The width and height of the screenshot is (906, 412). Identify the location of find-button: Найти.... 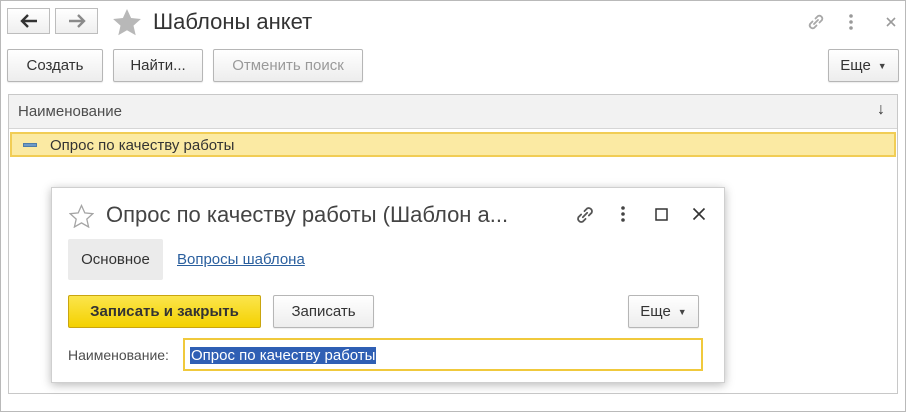
(158, 65).